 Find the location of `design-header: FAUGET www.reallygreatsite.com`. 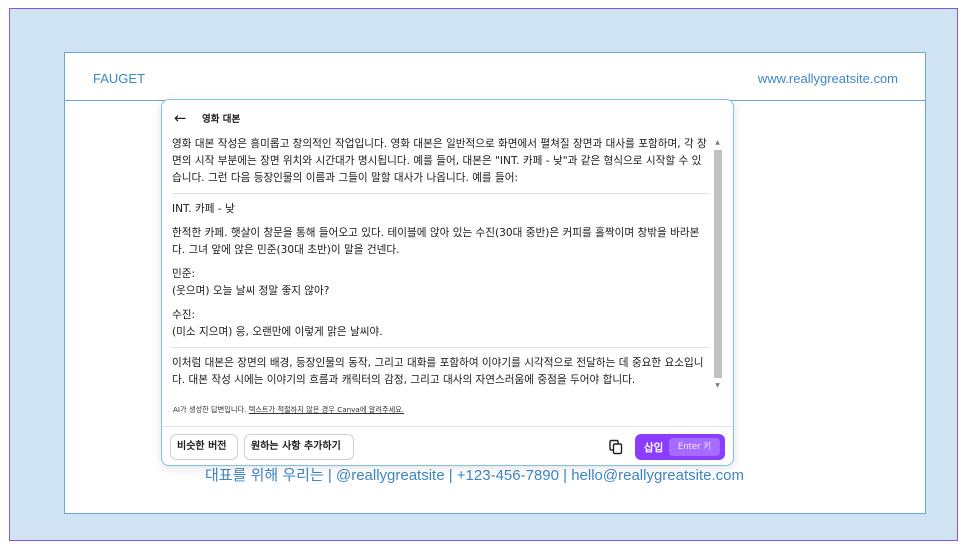

design-header: FAUGET www.reallygreatsite.com is located at coordinates (495, 77).